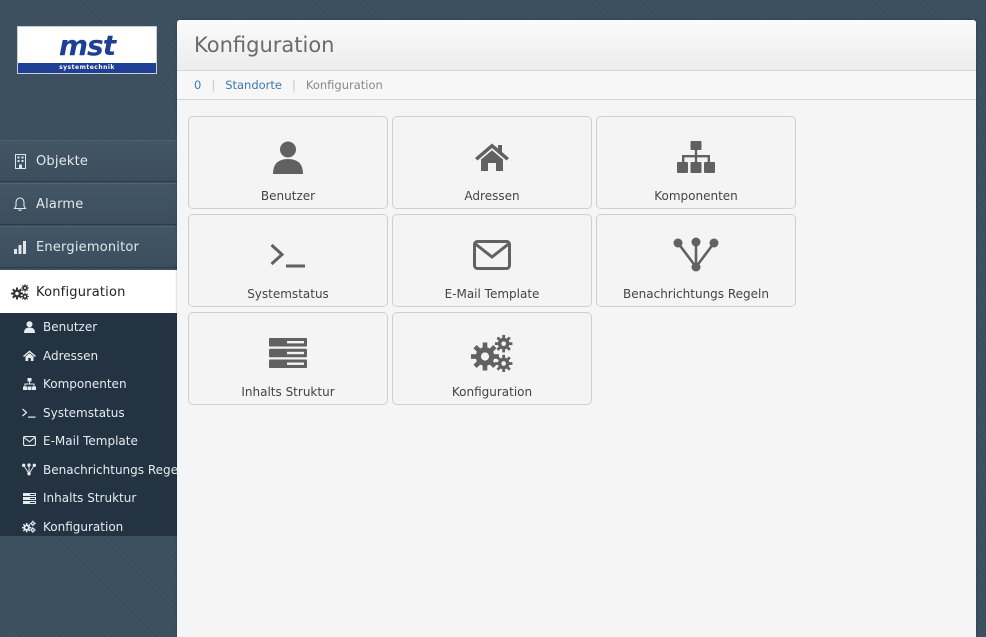 Image resolution: width=986 pixels, height=637 pixels. I want to click on nav-item-label: Objekte, so click(62, 161).